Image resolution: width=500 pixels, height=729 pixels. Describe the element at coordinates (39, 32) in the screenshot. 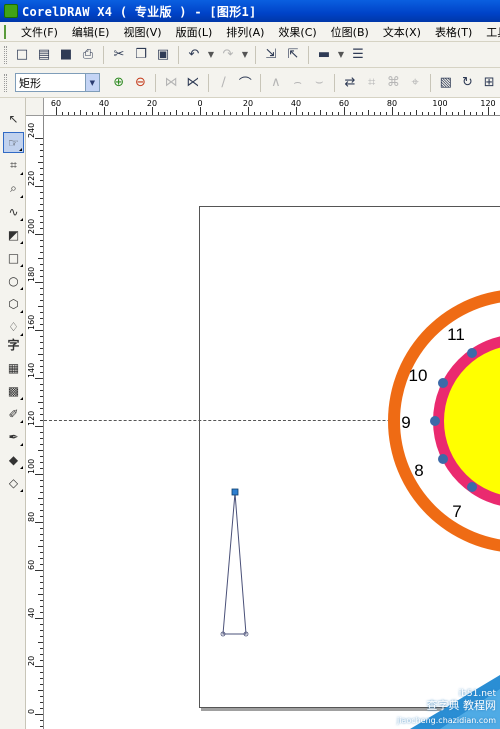

I see `menu-file: 文件(F)` at that location.